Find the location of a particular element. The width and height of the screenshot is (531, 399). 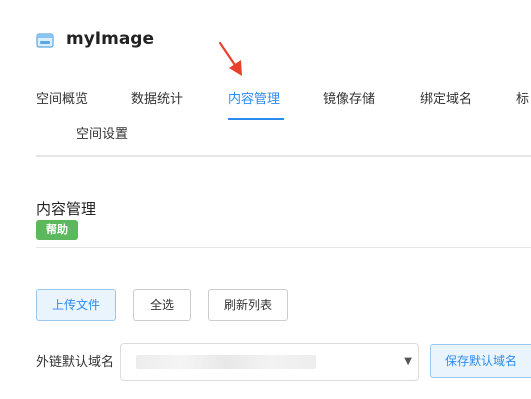

redacted-domain-value is located at coordinates (226, 362).